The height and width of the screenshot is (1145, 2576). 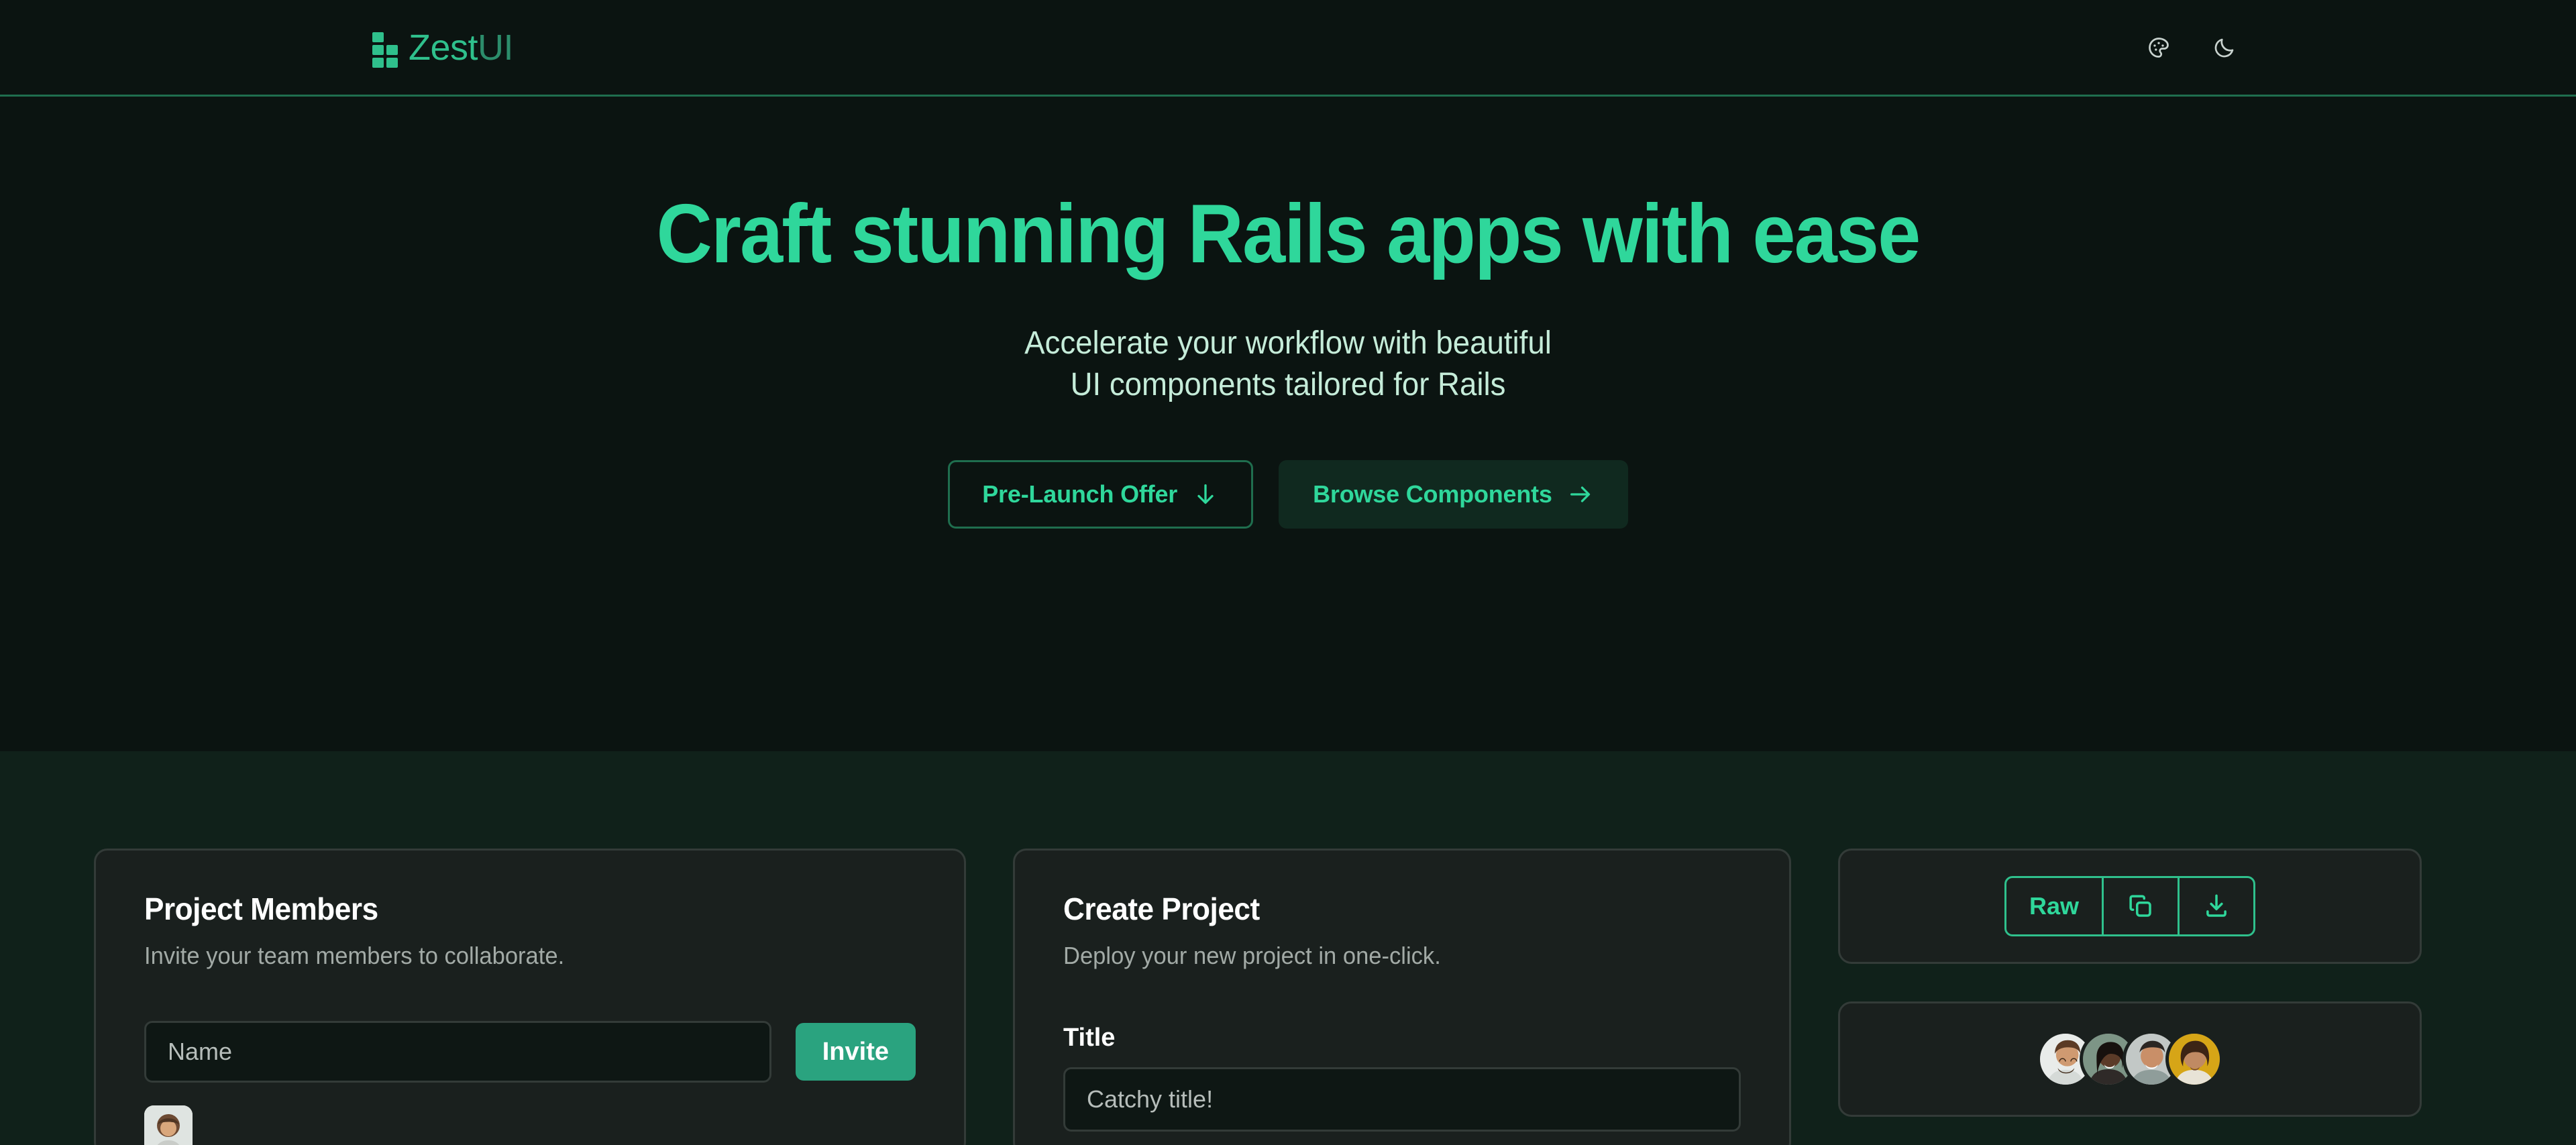 I want to click on brand-name-secondary: UI, so click(x=496, y=47).